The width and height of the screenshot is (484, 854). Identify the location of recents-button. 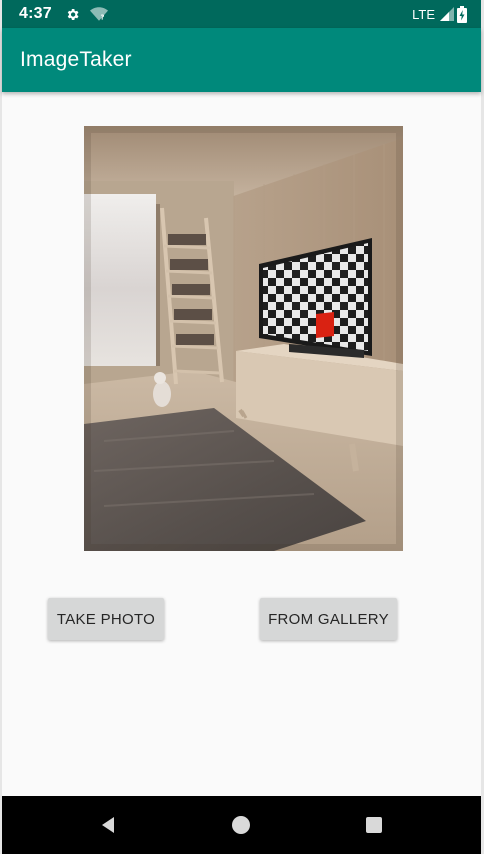
(374, 825).